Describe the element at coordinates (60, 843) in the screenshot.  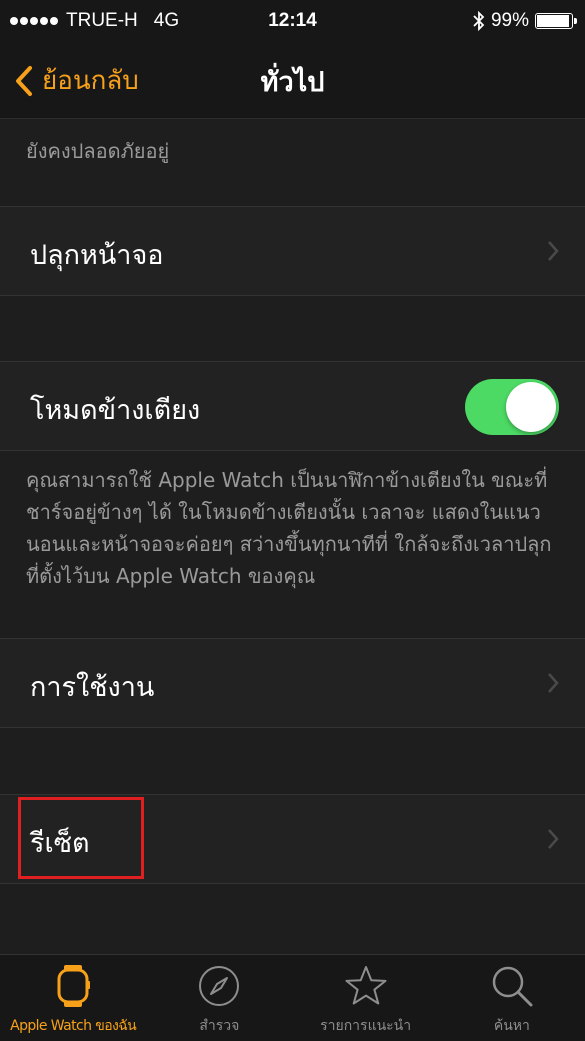
I see `reset-label: รีเซ็ต` at that location.